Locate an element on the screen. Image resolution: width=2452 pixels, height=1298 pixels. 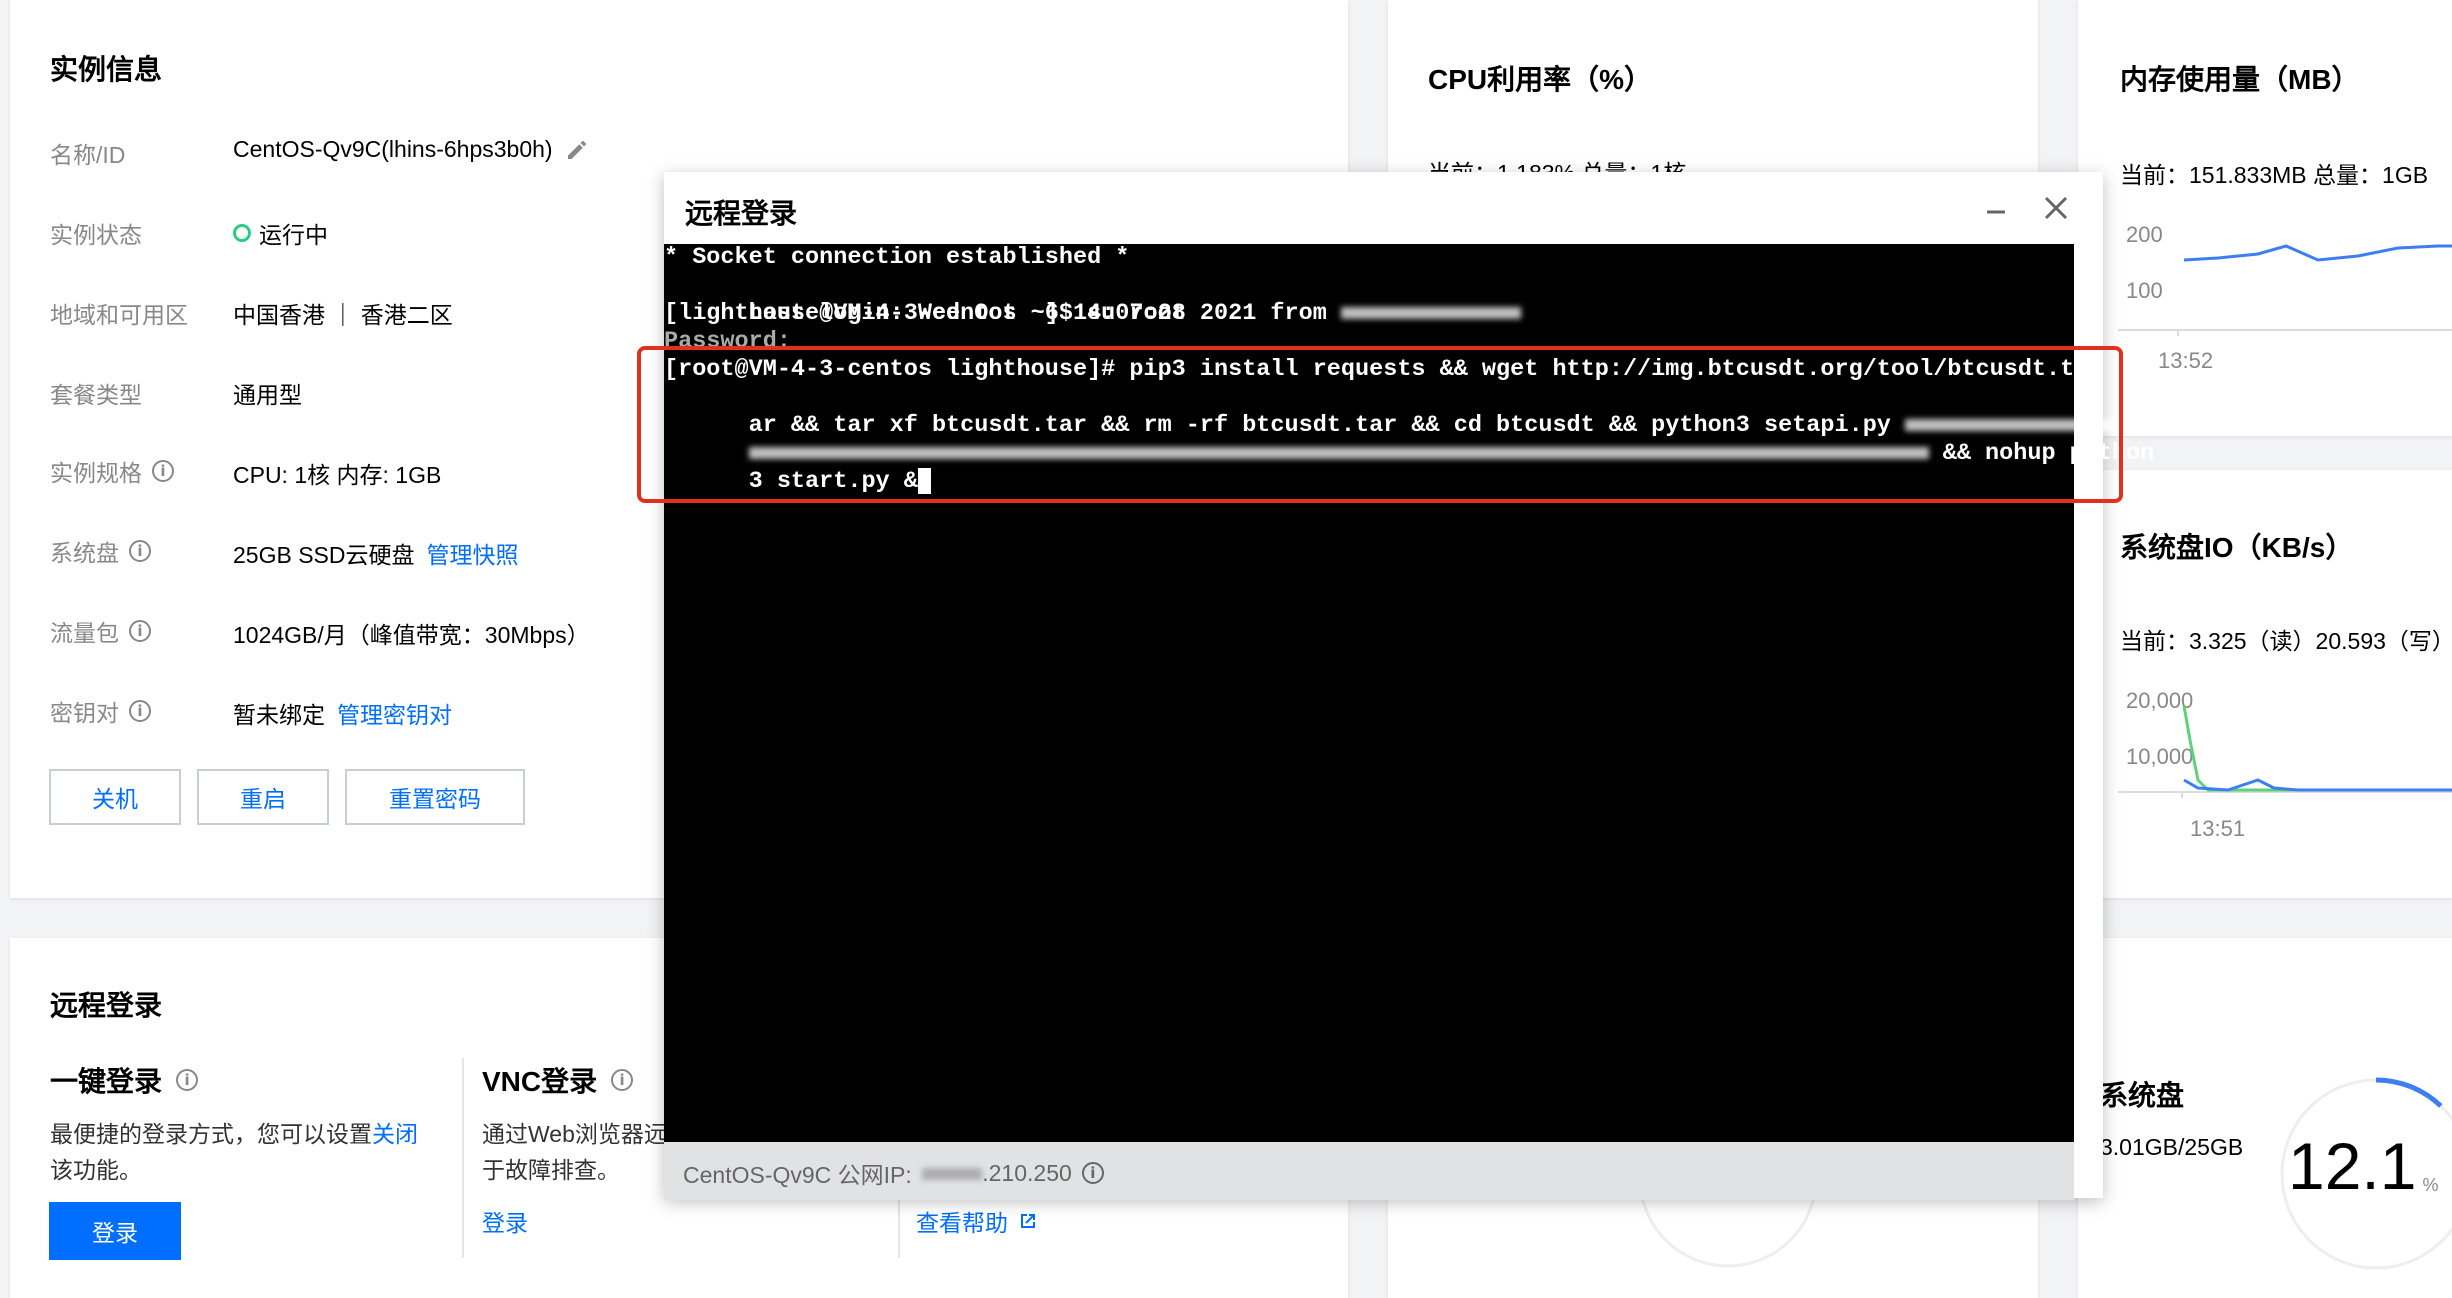
terminal-line: [lighthouse@VM-4-3-centos ~]$ su root is located at coordinates (925, 313).